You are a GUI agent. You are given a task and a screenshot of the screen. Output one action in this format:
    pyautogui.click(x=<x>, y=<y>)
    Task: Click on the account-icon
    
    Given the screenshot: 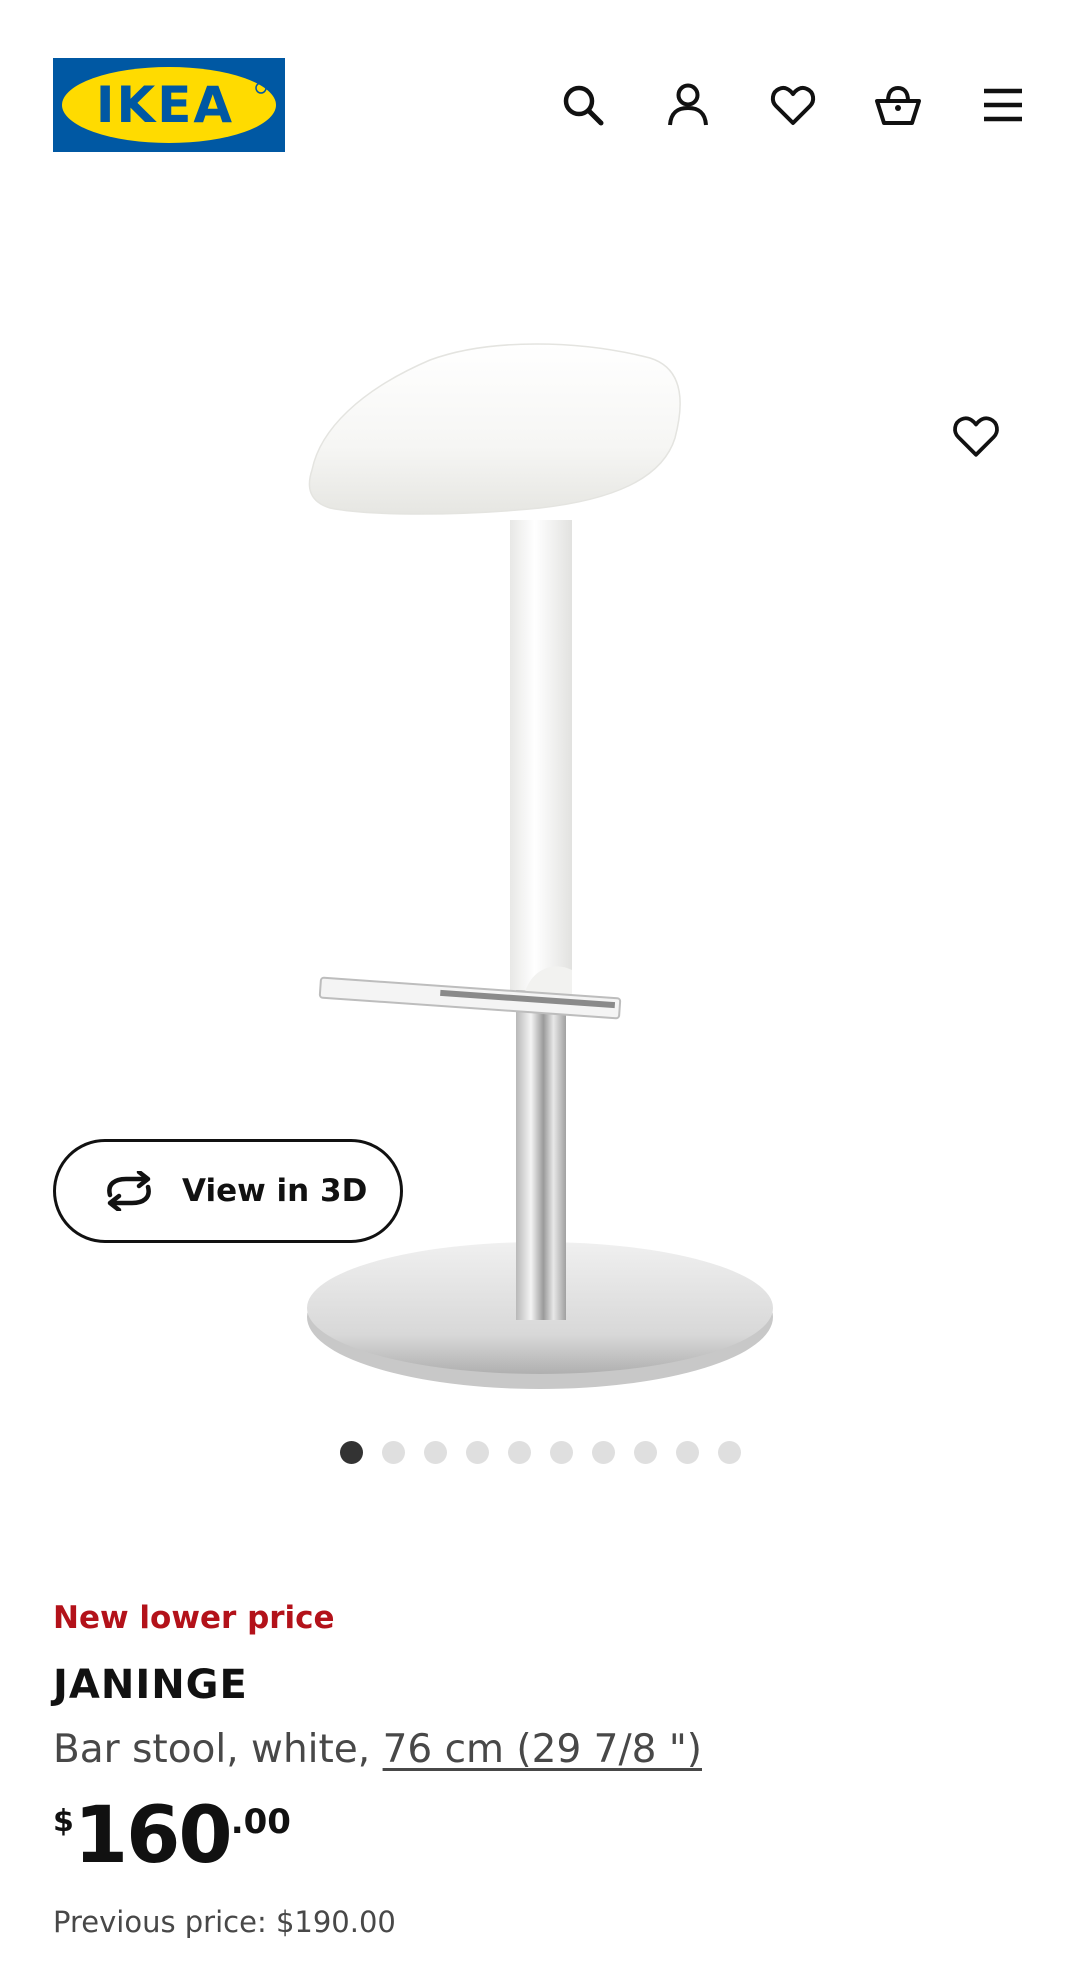 What is the action you would take?
    pyautogui.click(x=688, y=105)
    